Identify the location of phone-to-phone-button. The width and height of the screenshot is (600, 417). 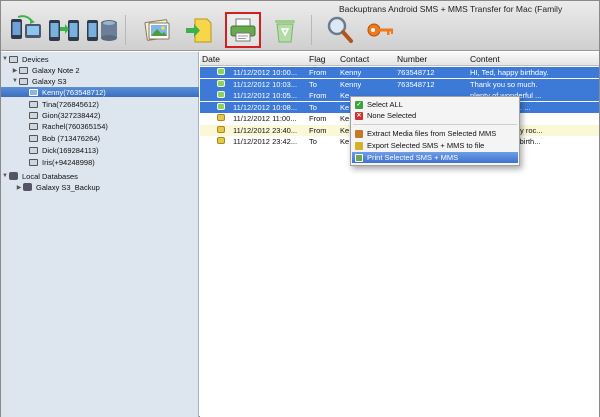
(64, 30).